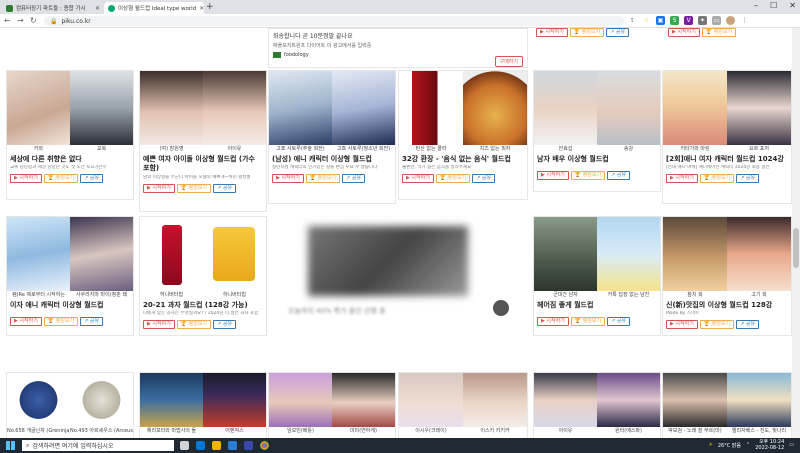  Describe the element at coordinates (332, 405) in the screenshot. I see `worldcup-card: 임모빈(배틀) 미미(연하게)` at that location.